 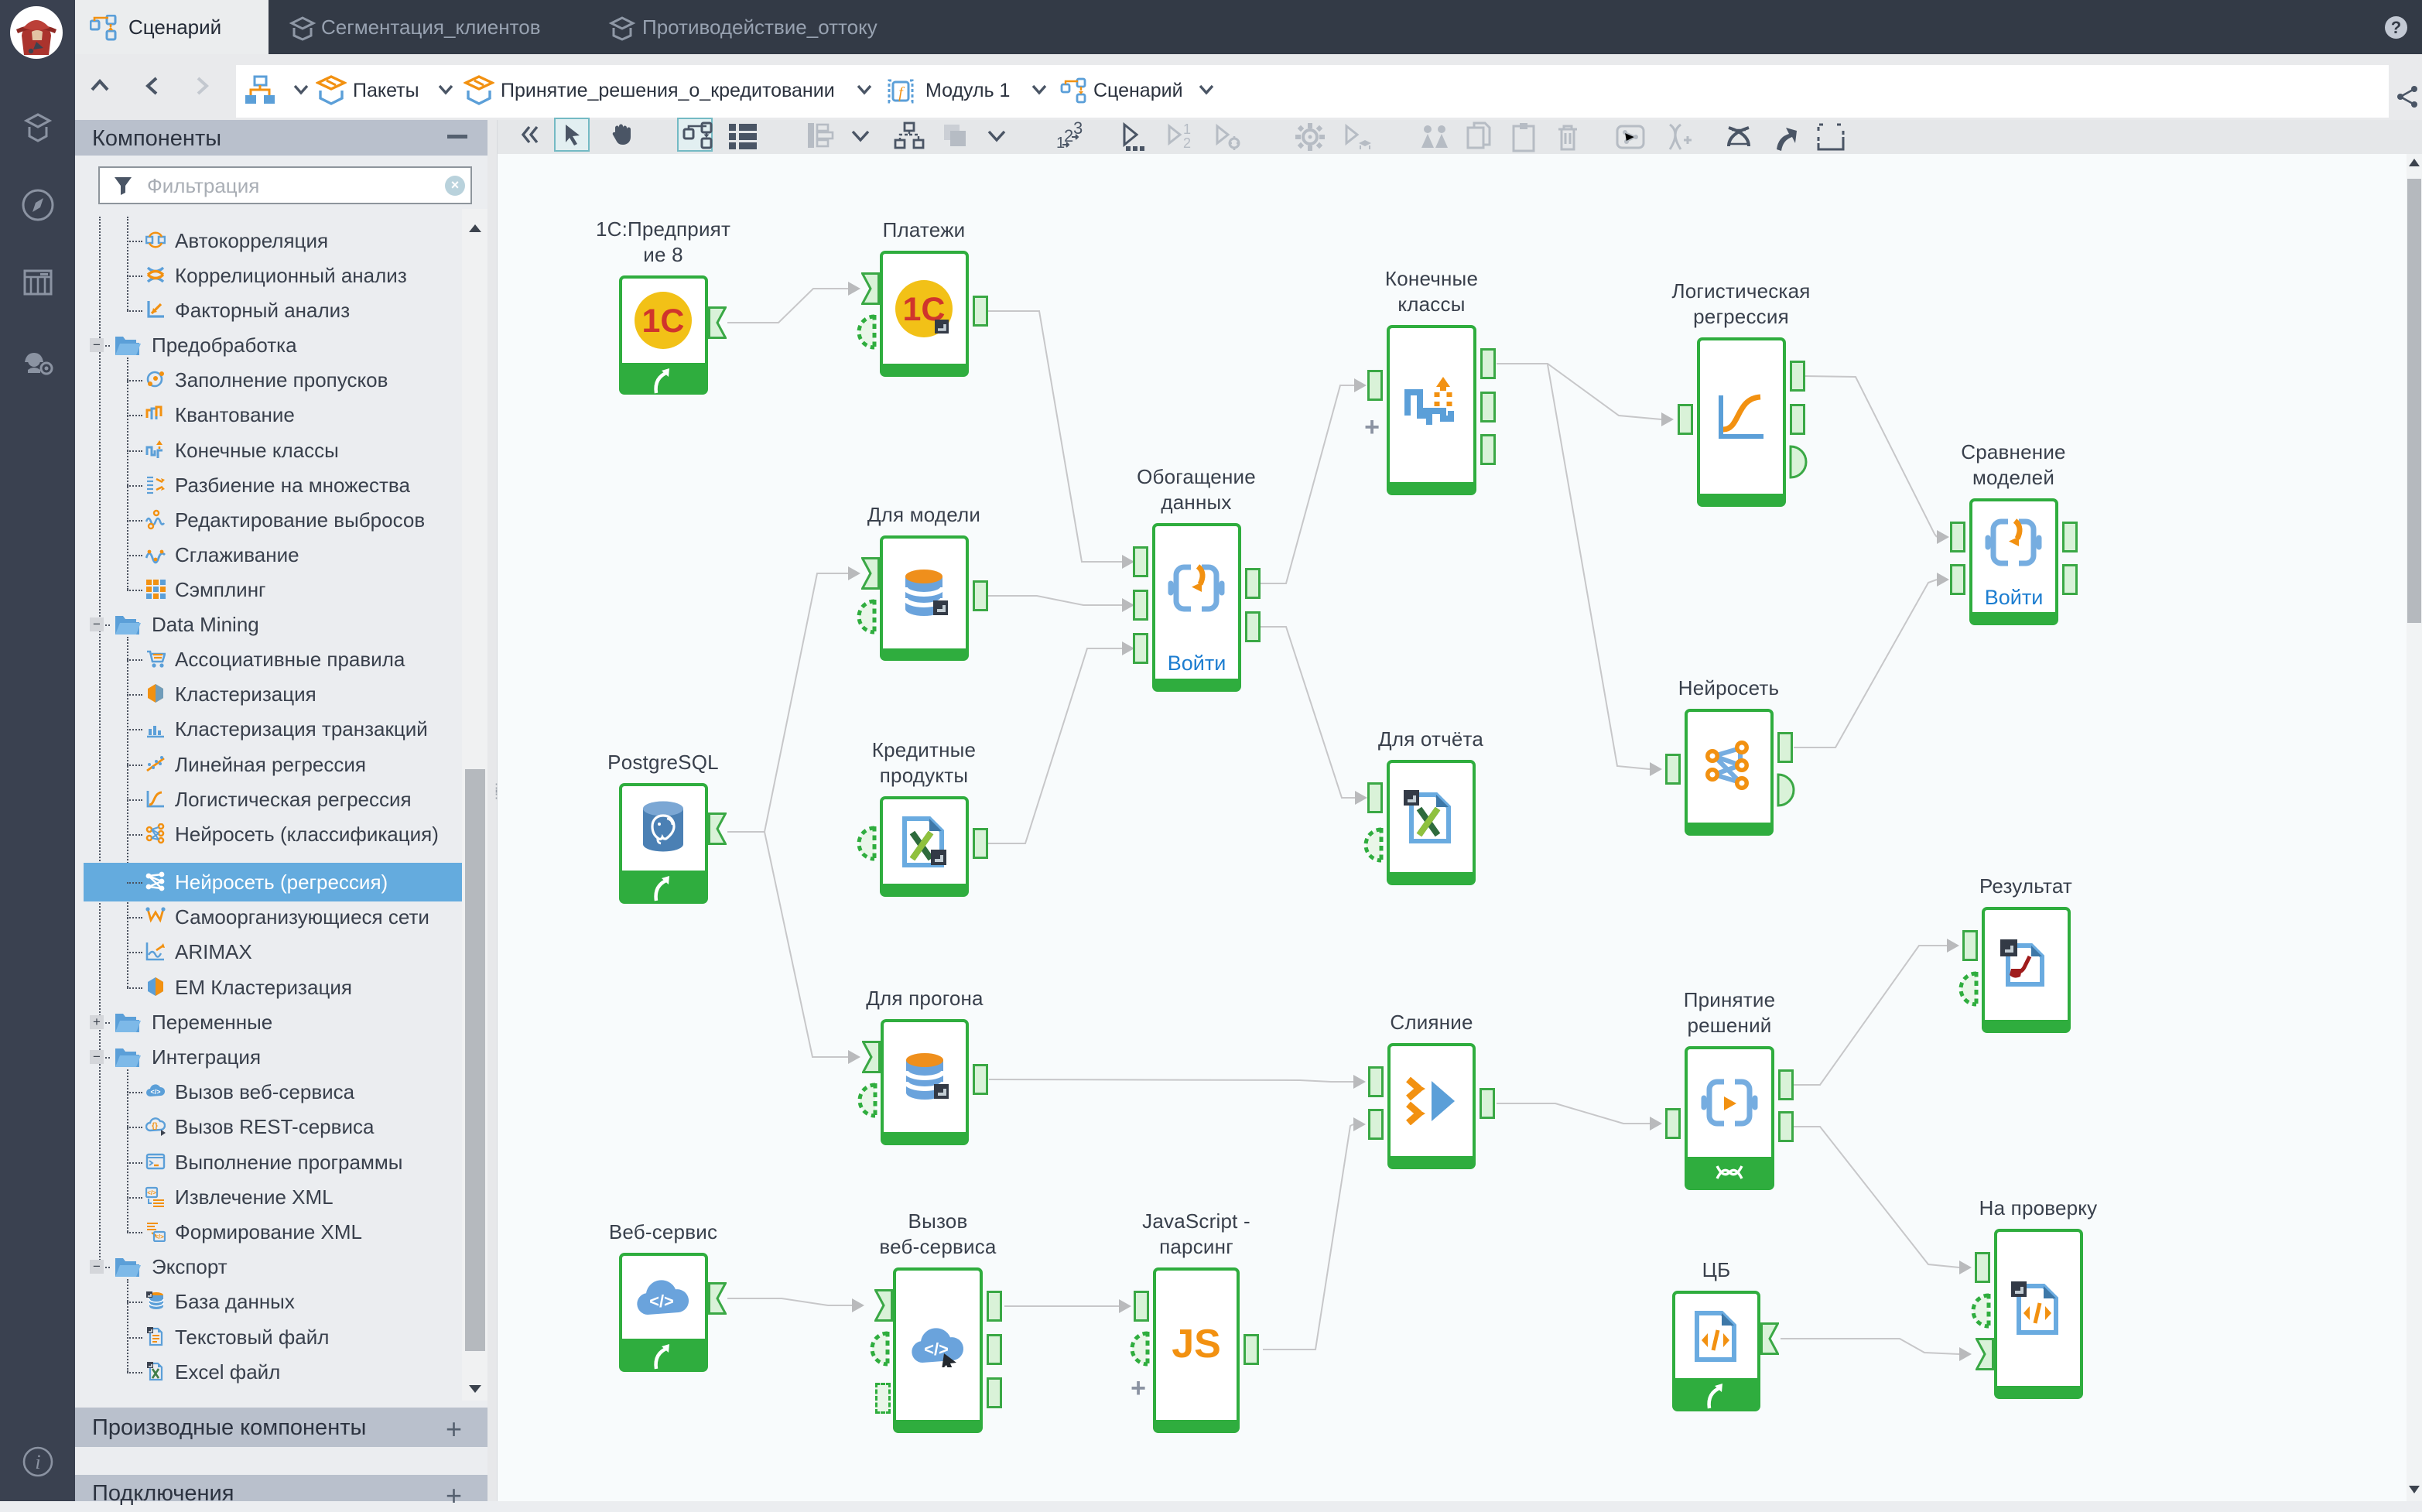 I want to click on svg-text: 1С, so click(x=663, y=321).